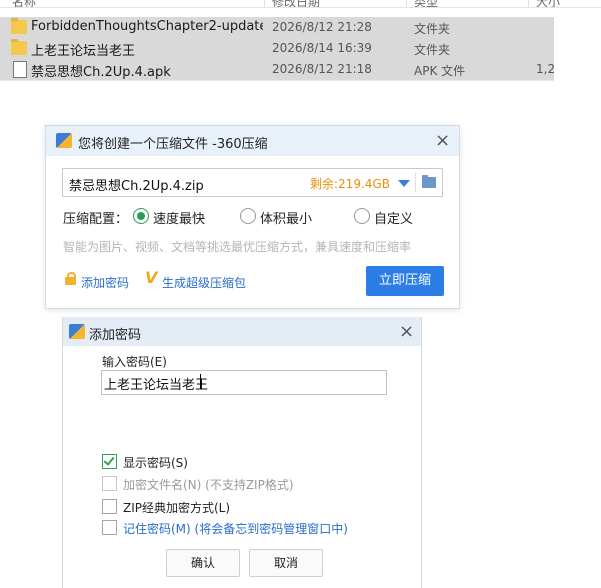 The width and height of the screenshot is (601, 588). I want to click on radio-smallest, so click(248, 216).